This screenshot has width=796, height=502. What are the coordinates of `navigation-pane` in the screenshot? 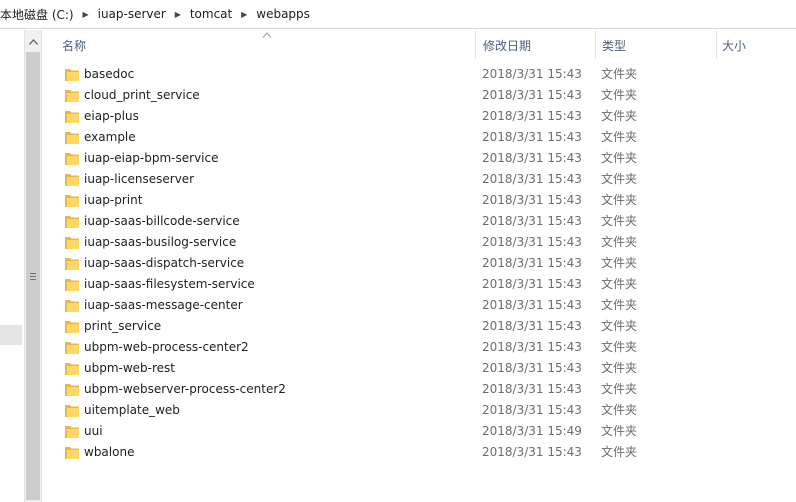 It's located at (11, 266).